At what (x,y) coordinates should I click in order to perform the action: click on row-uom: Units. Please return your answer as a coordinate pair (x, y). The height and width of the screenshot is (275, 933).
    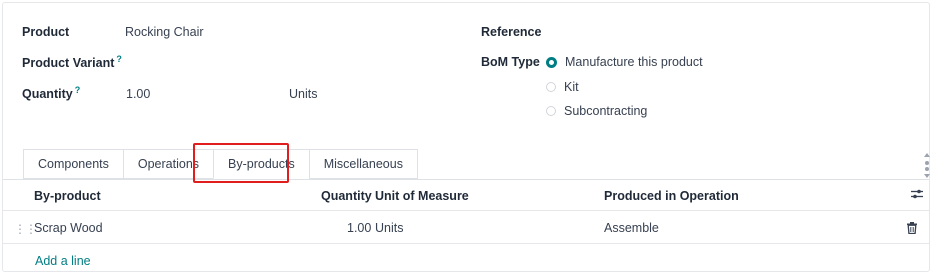
    Looking at the image, I should click on (389, 228).